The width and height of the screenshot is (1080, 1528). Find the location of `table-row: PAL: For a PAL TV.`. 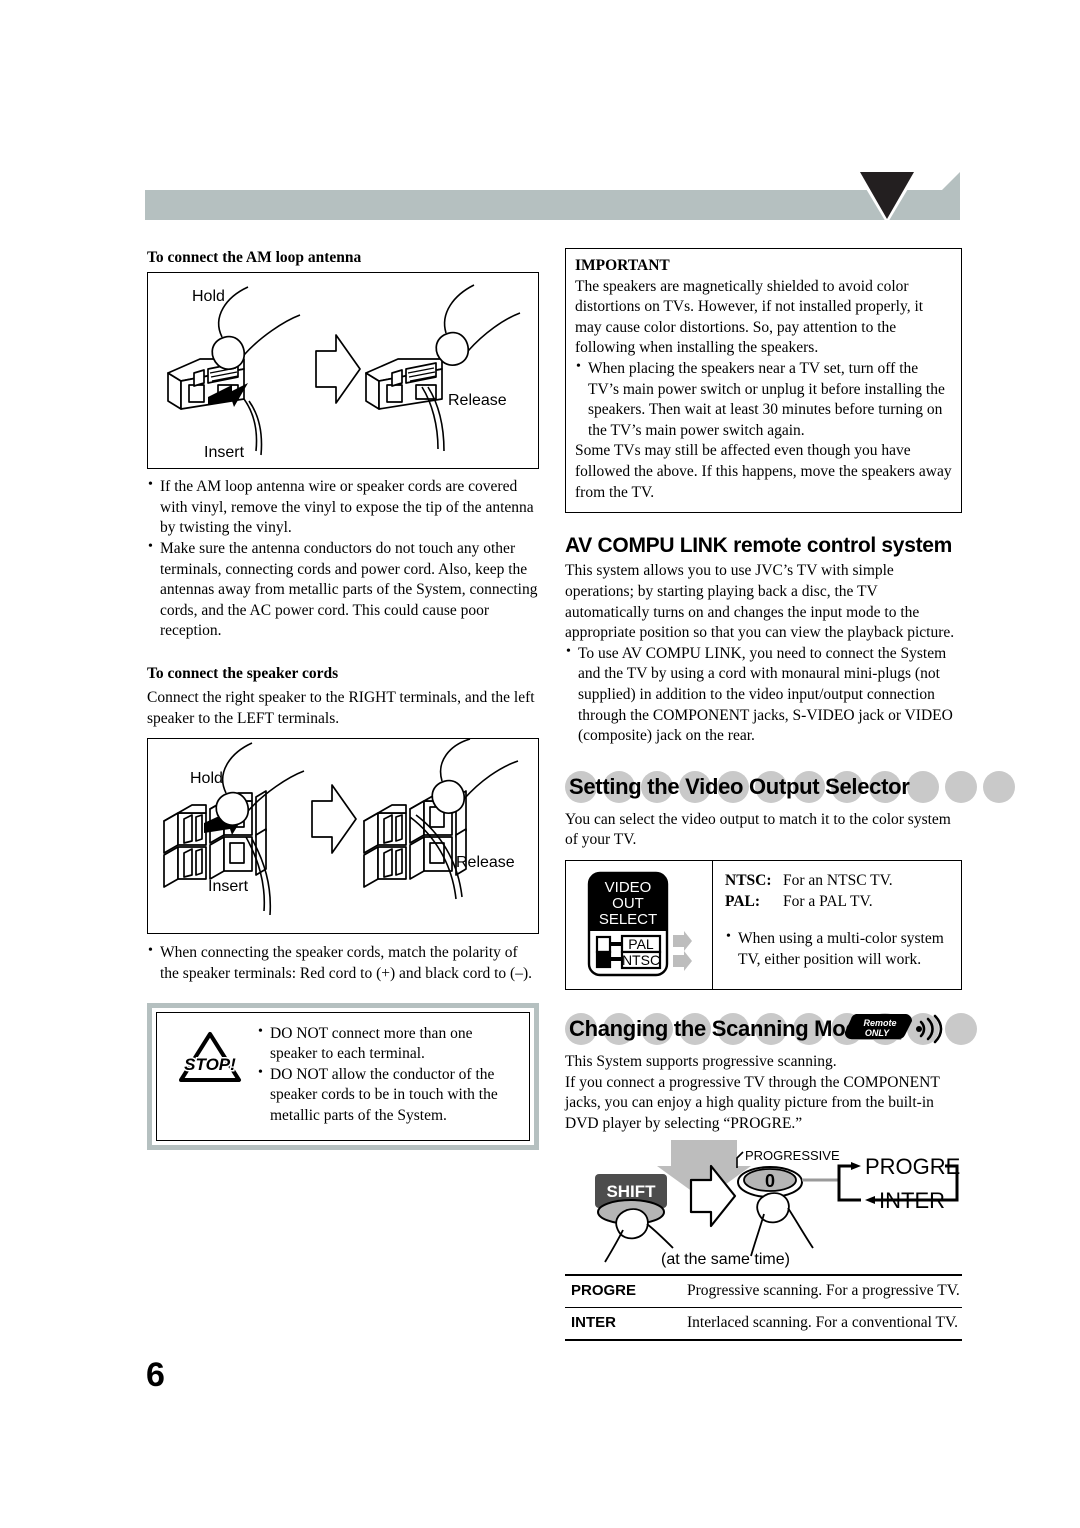

table-row: PAL: For a PAL TV. is located at coordinates (839, 902).